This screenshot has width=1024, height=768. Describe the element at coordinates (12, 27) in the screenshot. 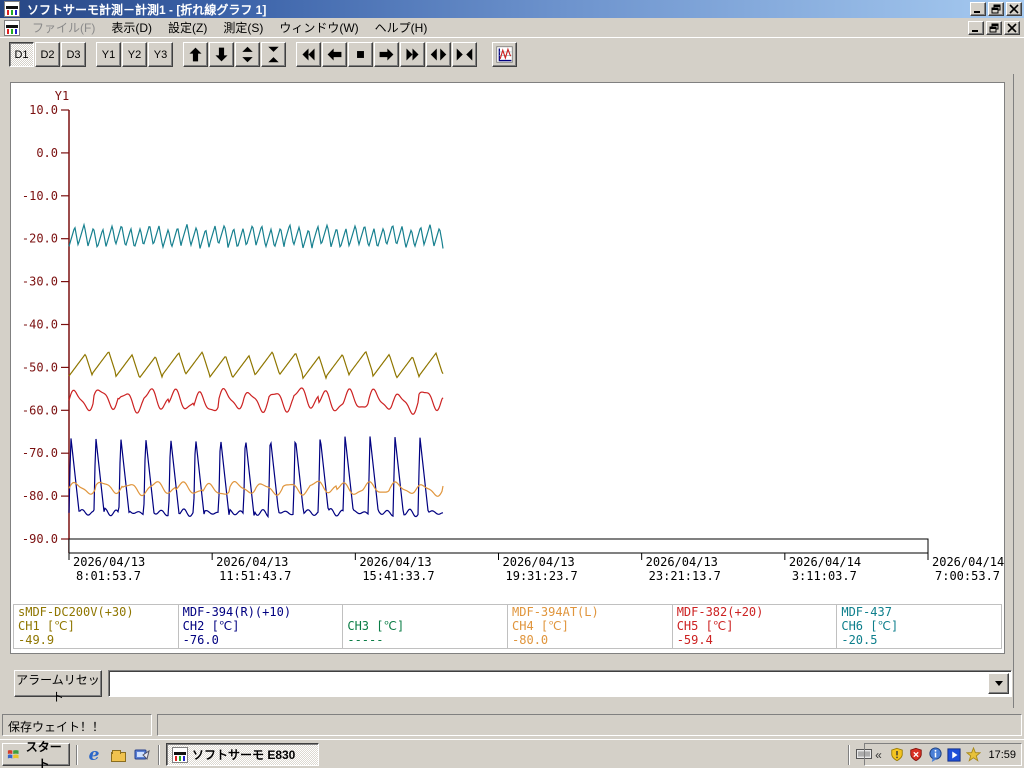

I see `mdi-child-icon` at that location.